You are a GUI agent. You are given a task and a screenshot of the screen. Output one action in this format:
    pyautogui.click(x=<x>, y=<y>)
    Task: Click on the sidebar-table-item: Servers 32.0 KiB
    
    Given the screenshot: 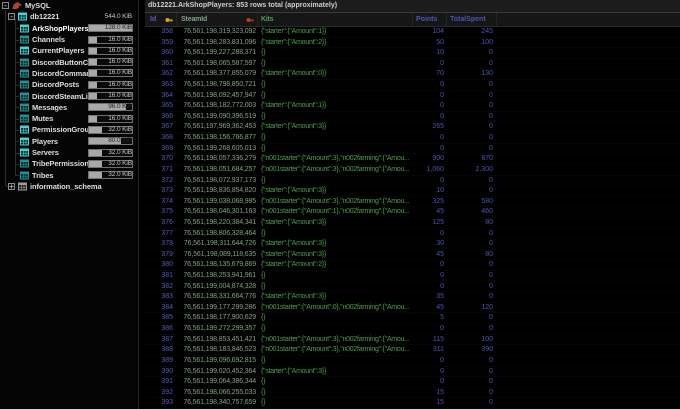 What is the action you would take?
    pyautogui.click(x=69, y=152)
    